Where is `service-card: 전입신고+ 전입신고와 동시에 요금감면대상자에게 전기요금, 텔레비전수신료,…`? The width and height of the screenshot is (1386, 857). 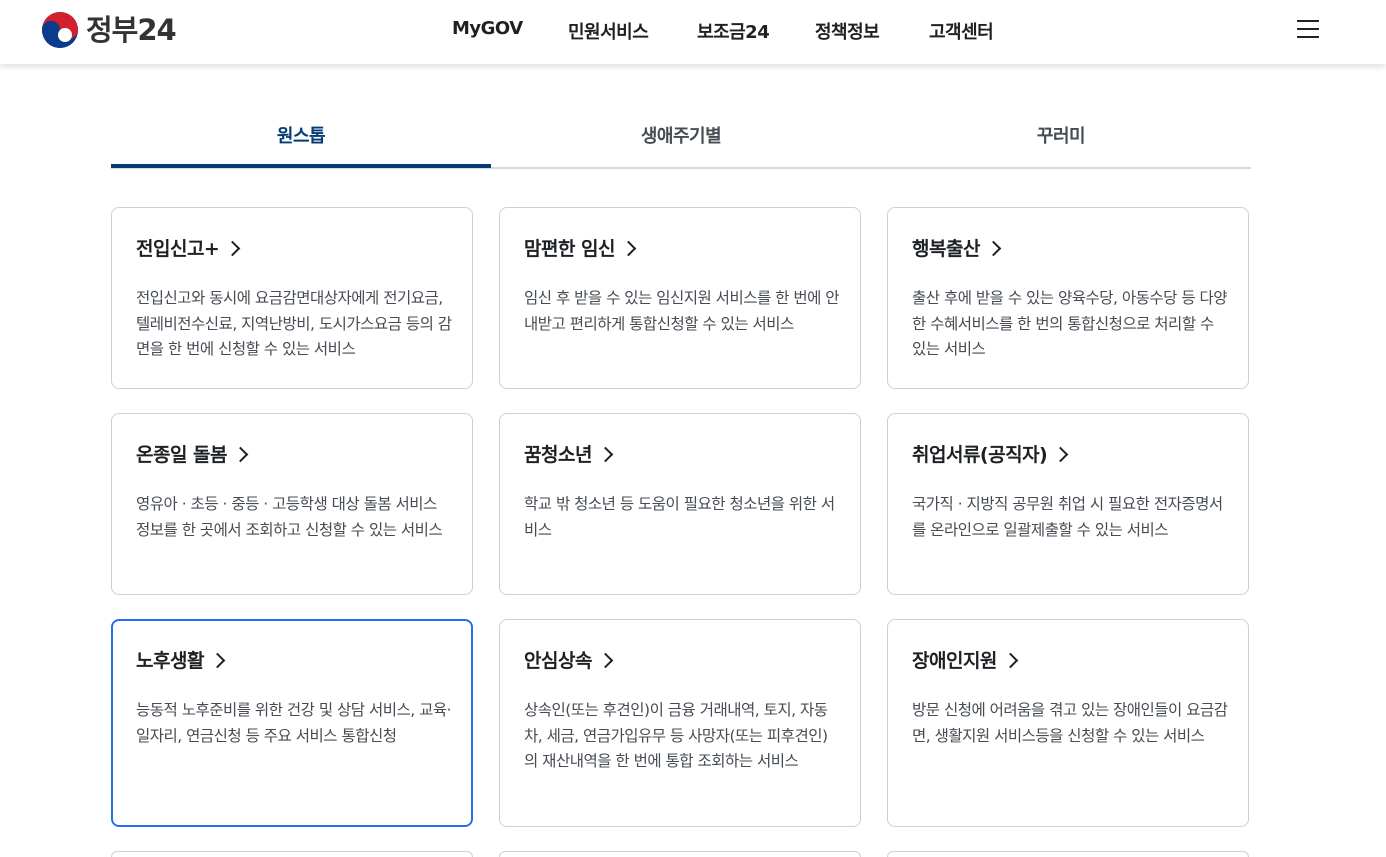 service-card: 전입신고+ 전입신고와 동시에 요금감면대상자에게 전기요금, 텔레비전수신료,… is located at coordinates (292, 298).